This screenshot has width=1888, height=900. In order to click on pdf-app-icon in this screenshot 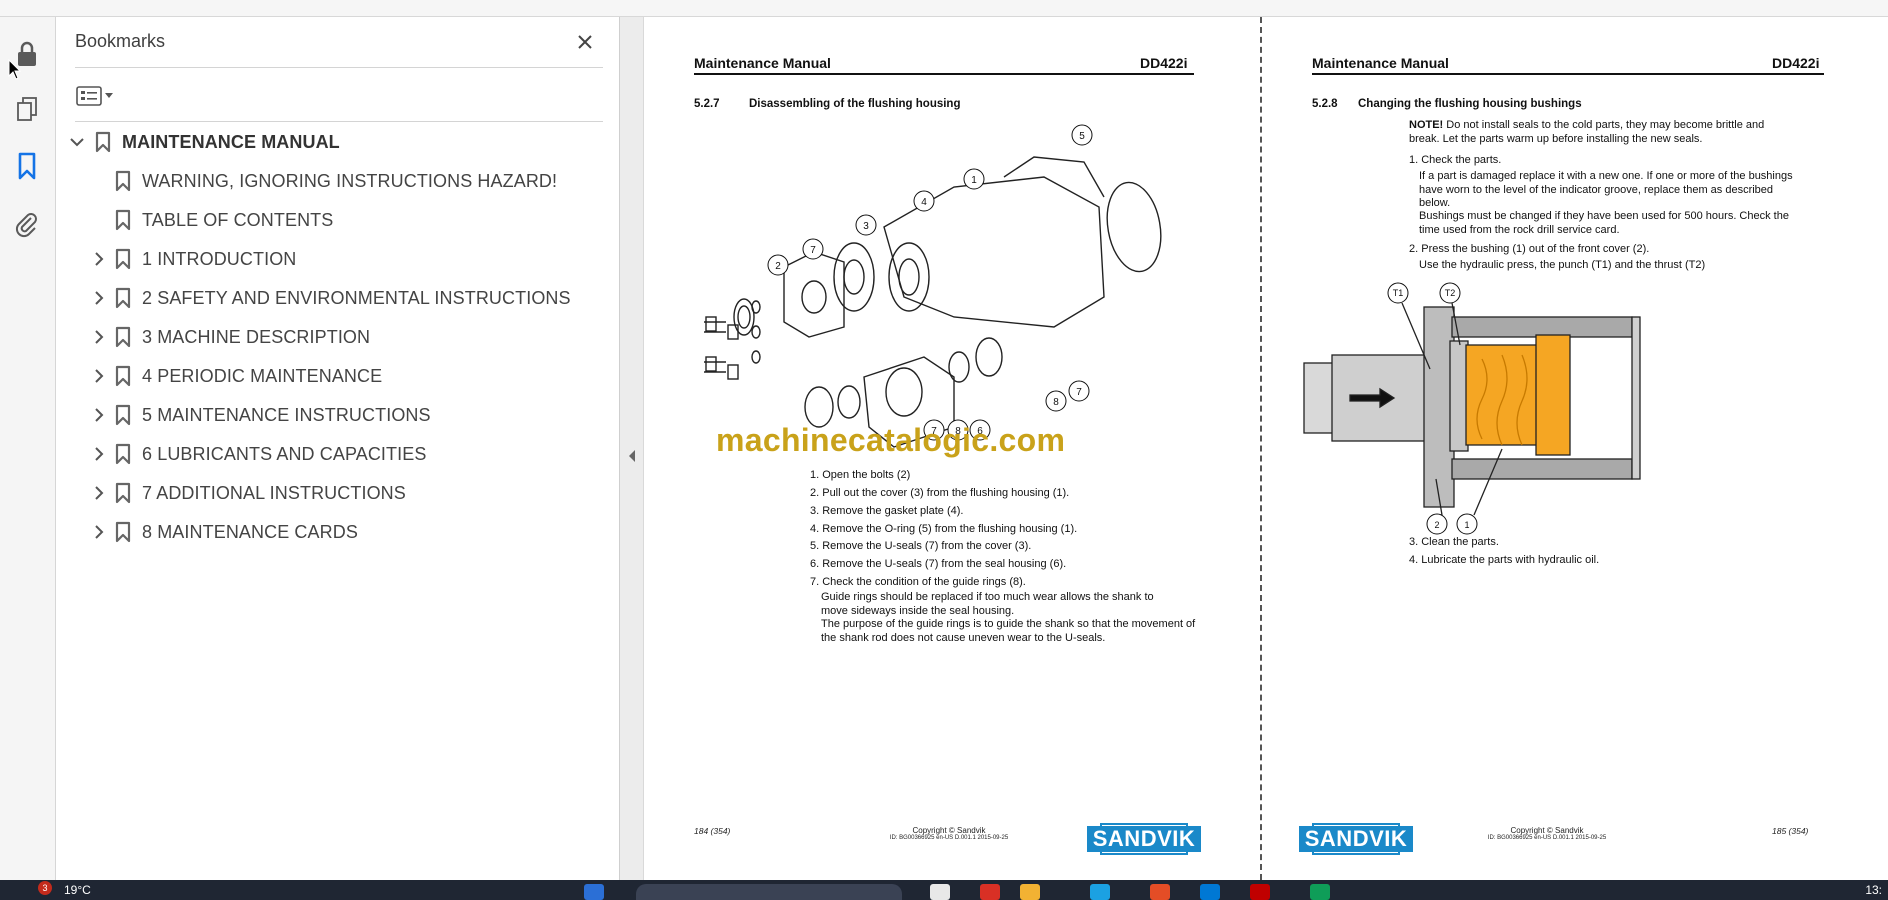, I will do `click(1260, 892)`.